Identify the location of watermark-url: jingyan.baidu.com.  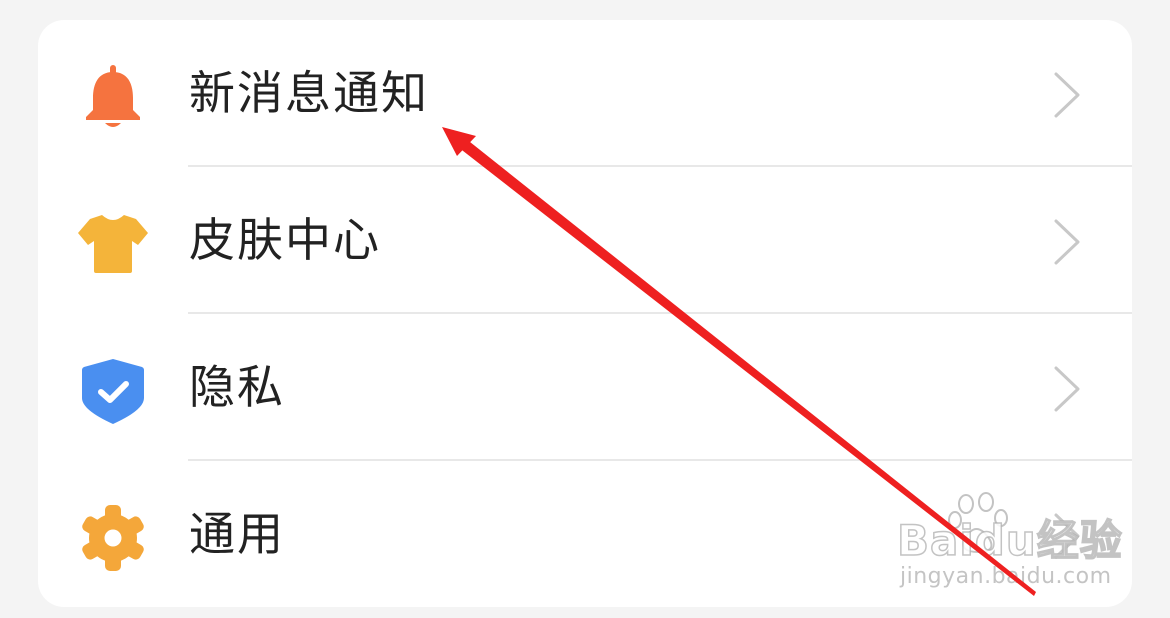
(1006, 576).